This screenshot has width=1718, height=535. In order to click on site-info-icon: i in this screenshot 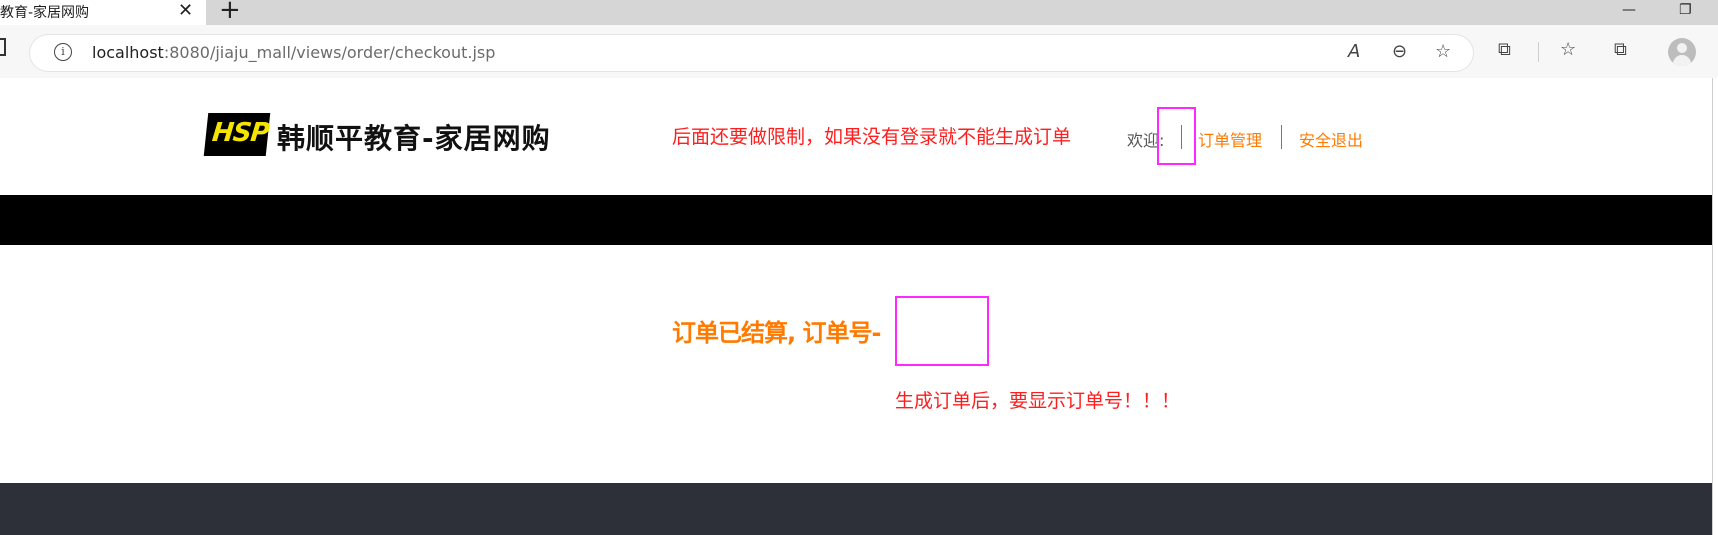, I will do `click(63, 52)`.